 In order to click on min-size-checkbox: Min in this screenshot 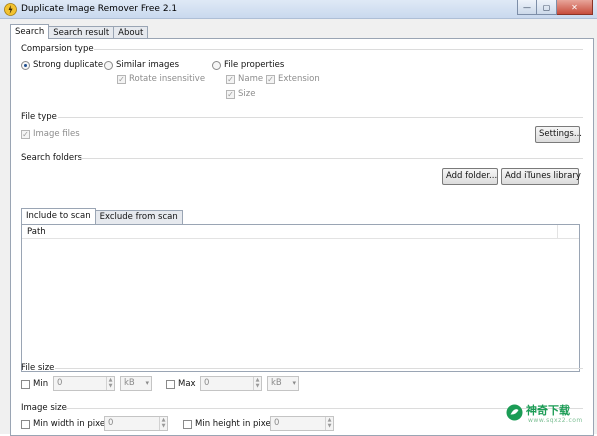, I will do `click(34, 384)`.